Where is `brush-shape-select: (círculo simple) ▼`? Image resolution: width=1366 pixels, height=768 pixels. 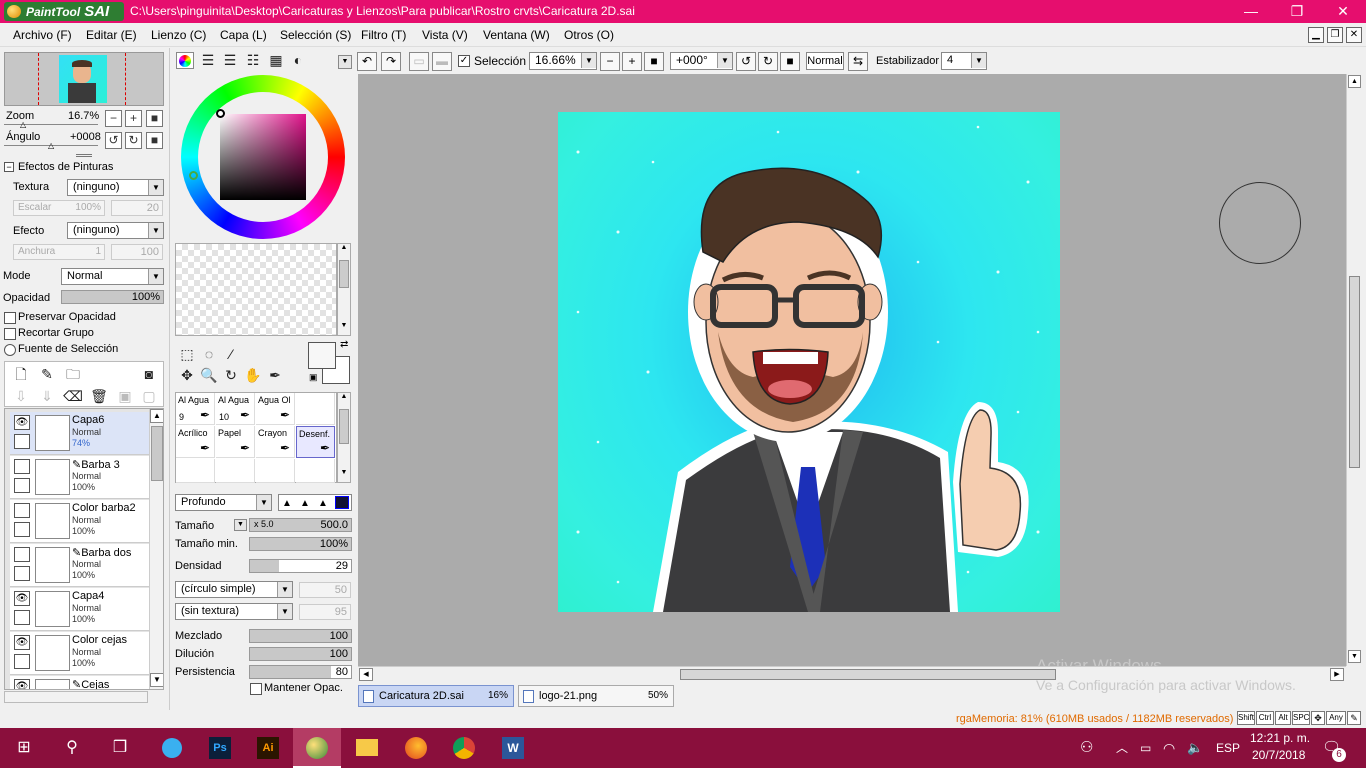 brush-shape-select: (círculo simple) ▼ is located at coordinates (234, 589).